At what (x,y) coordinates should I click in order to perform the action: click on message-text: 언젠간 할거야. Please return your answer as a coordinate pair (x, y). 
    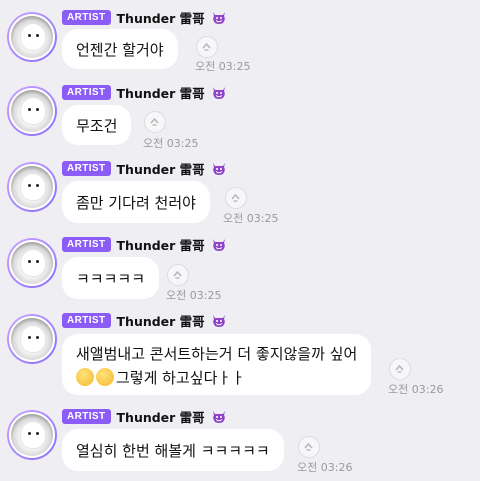
    Looking at the image, I should click on (120, 49).